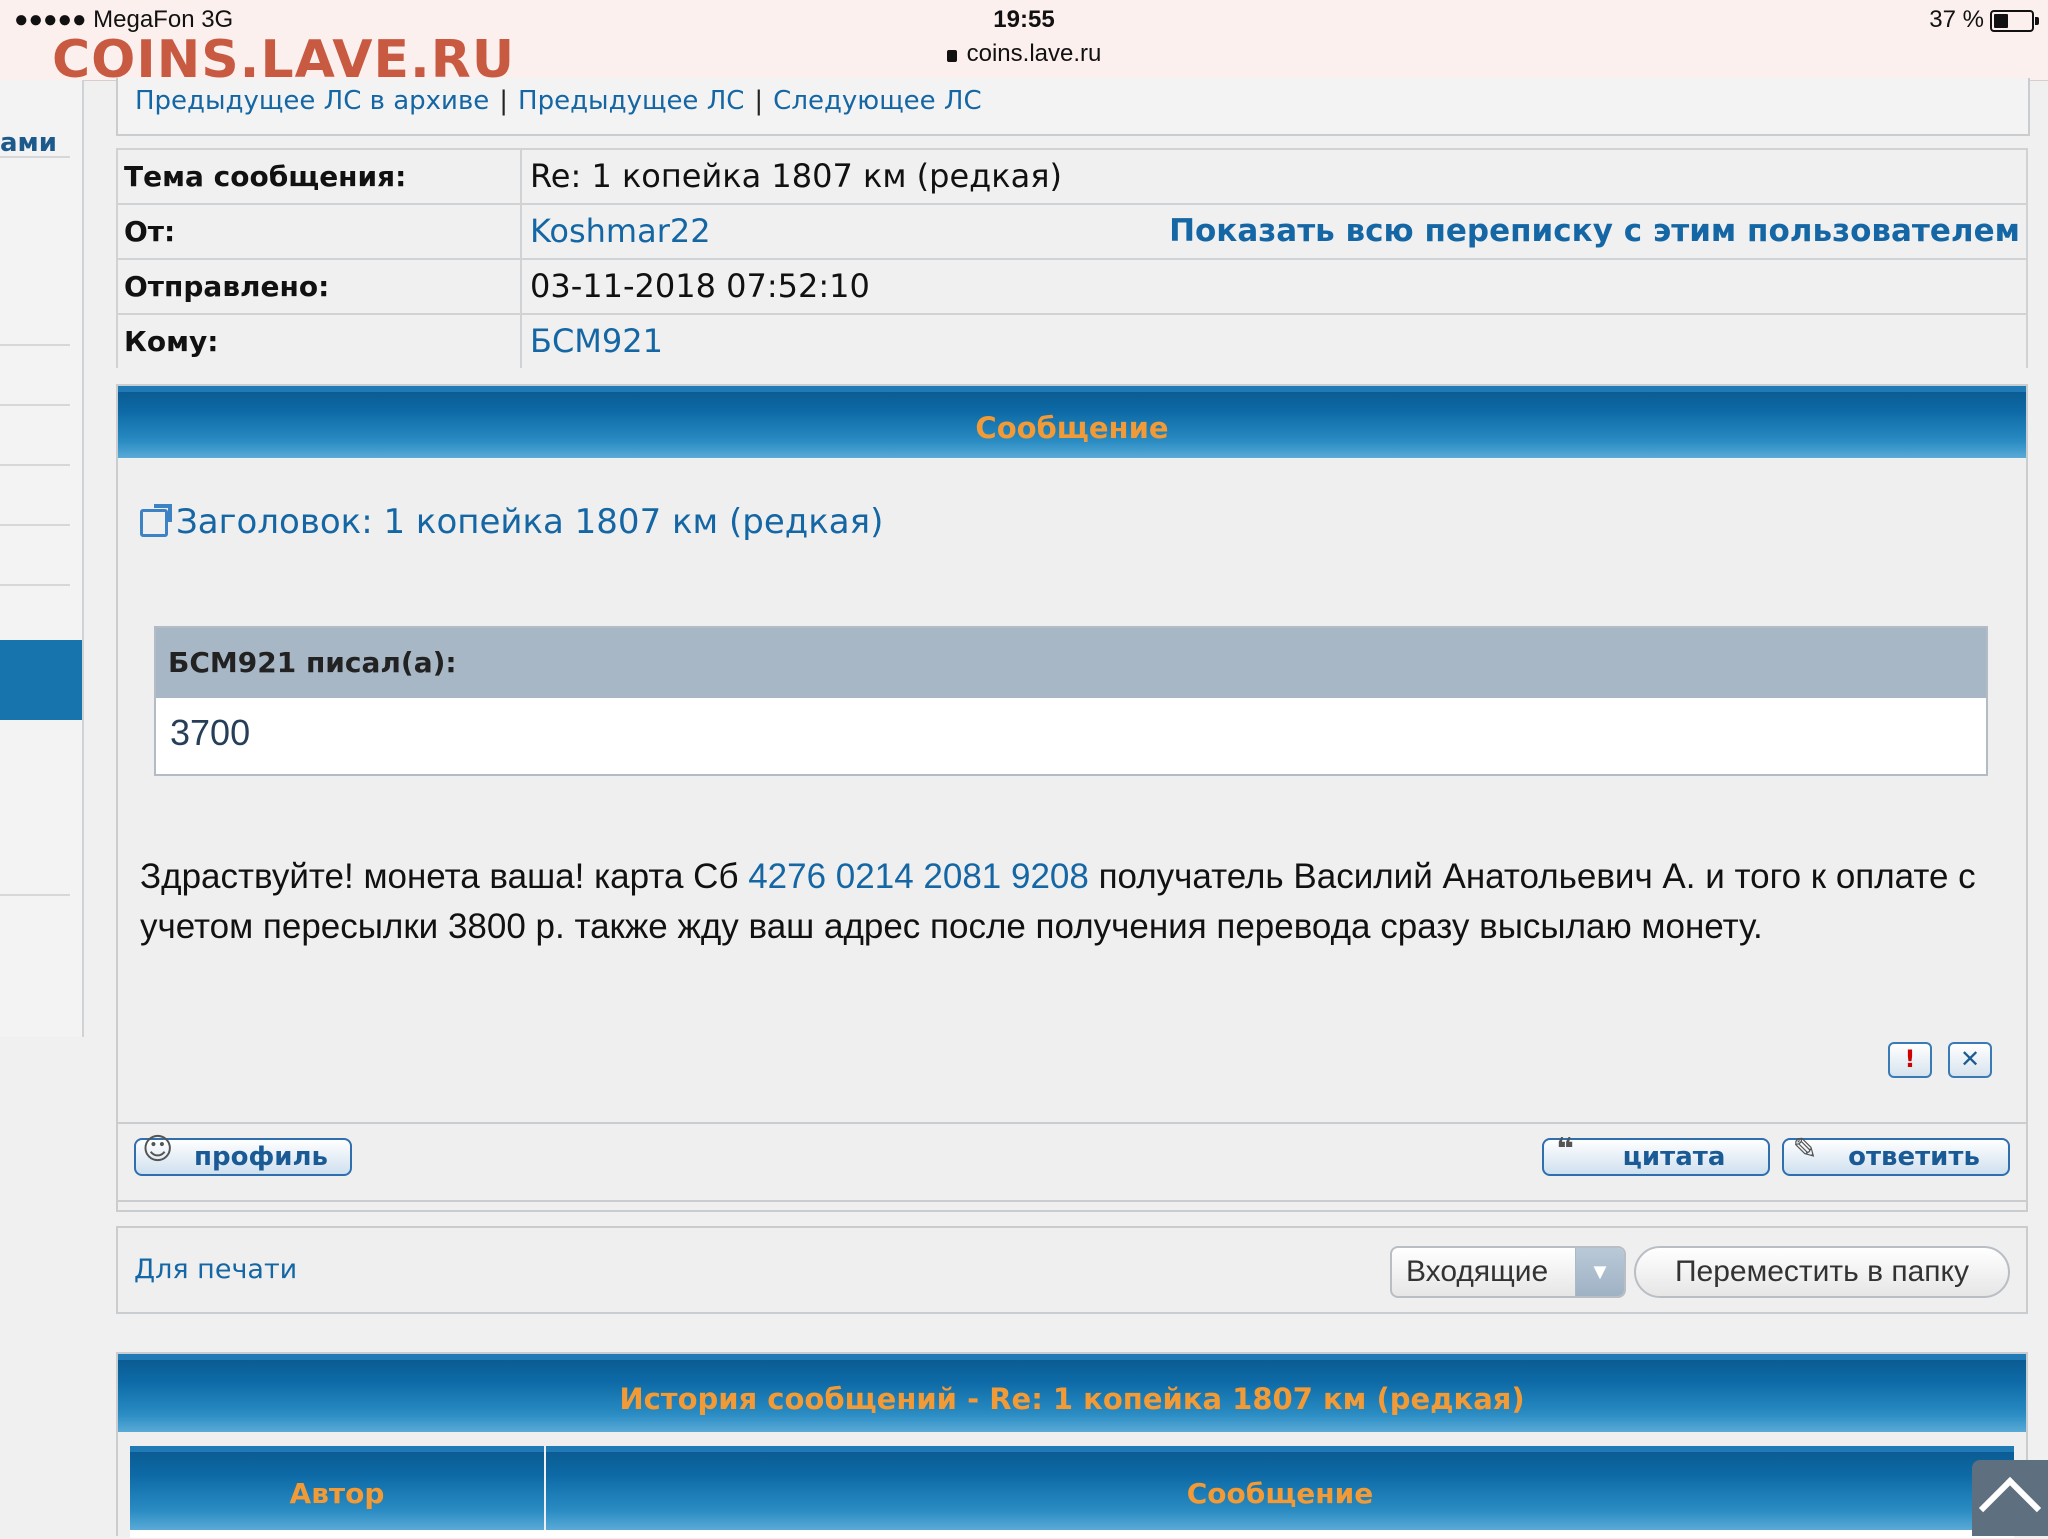  Describe the element at coordinates (2014, 21) in the screenshot. I see `battery-icon` at that location.